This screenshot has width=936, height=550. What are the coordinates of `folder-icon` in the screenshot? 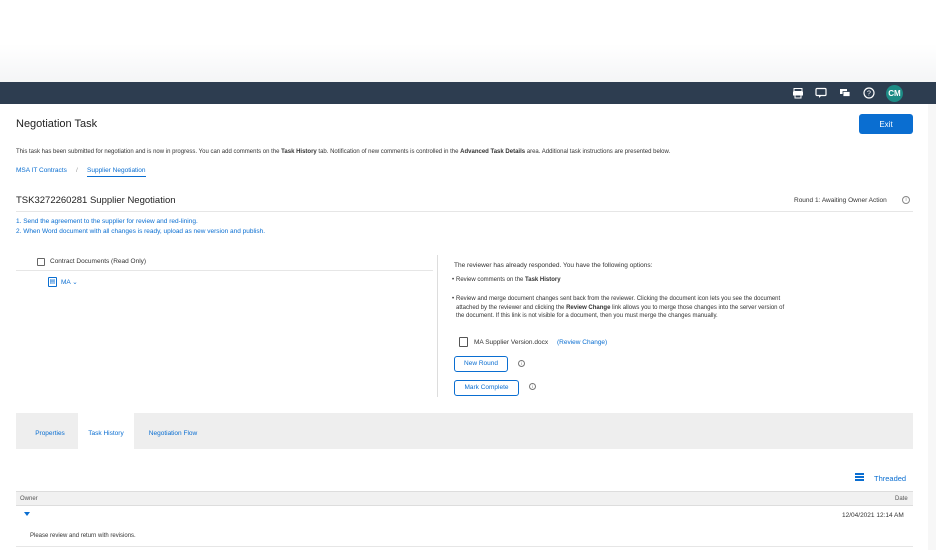 It's located at (41, 262).